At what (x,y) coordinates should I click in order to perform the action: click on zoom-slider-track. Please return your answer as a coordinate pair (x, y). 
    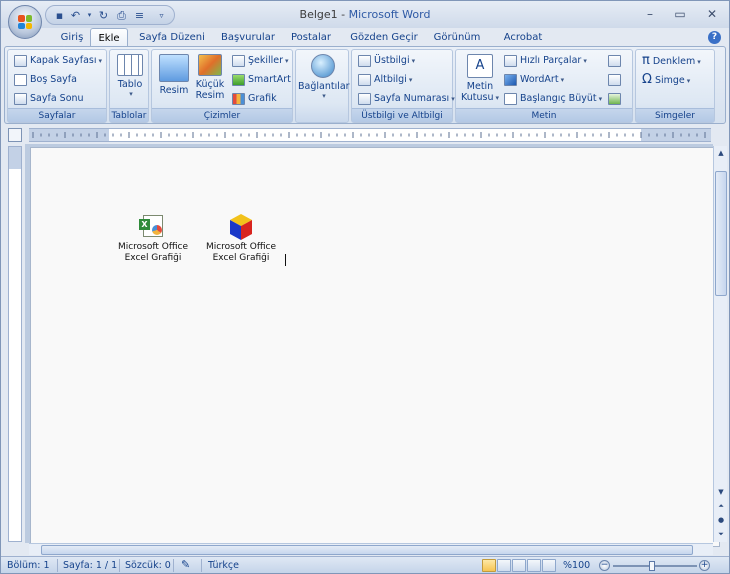
    Looking at the image, I should click on (655, 566).